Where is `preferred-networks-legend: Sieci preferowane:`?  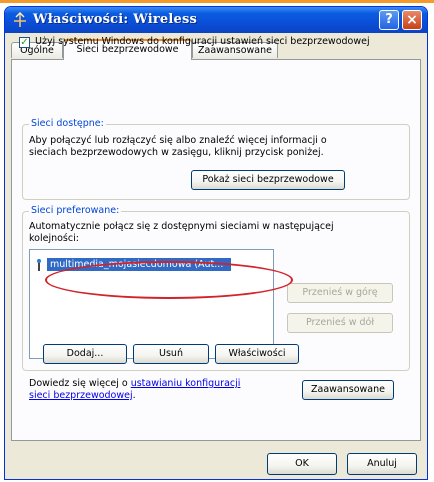 preferred-networks-legend: Sieci preferowane: is located at coordinates (75, 210).